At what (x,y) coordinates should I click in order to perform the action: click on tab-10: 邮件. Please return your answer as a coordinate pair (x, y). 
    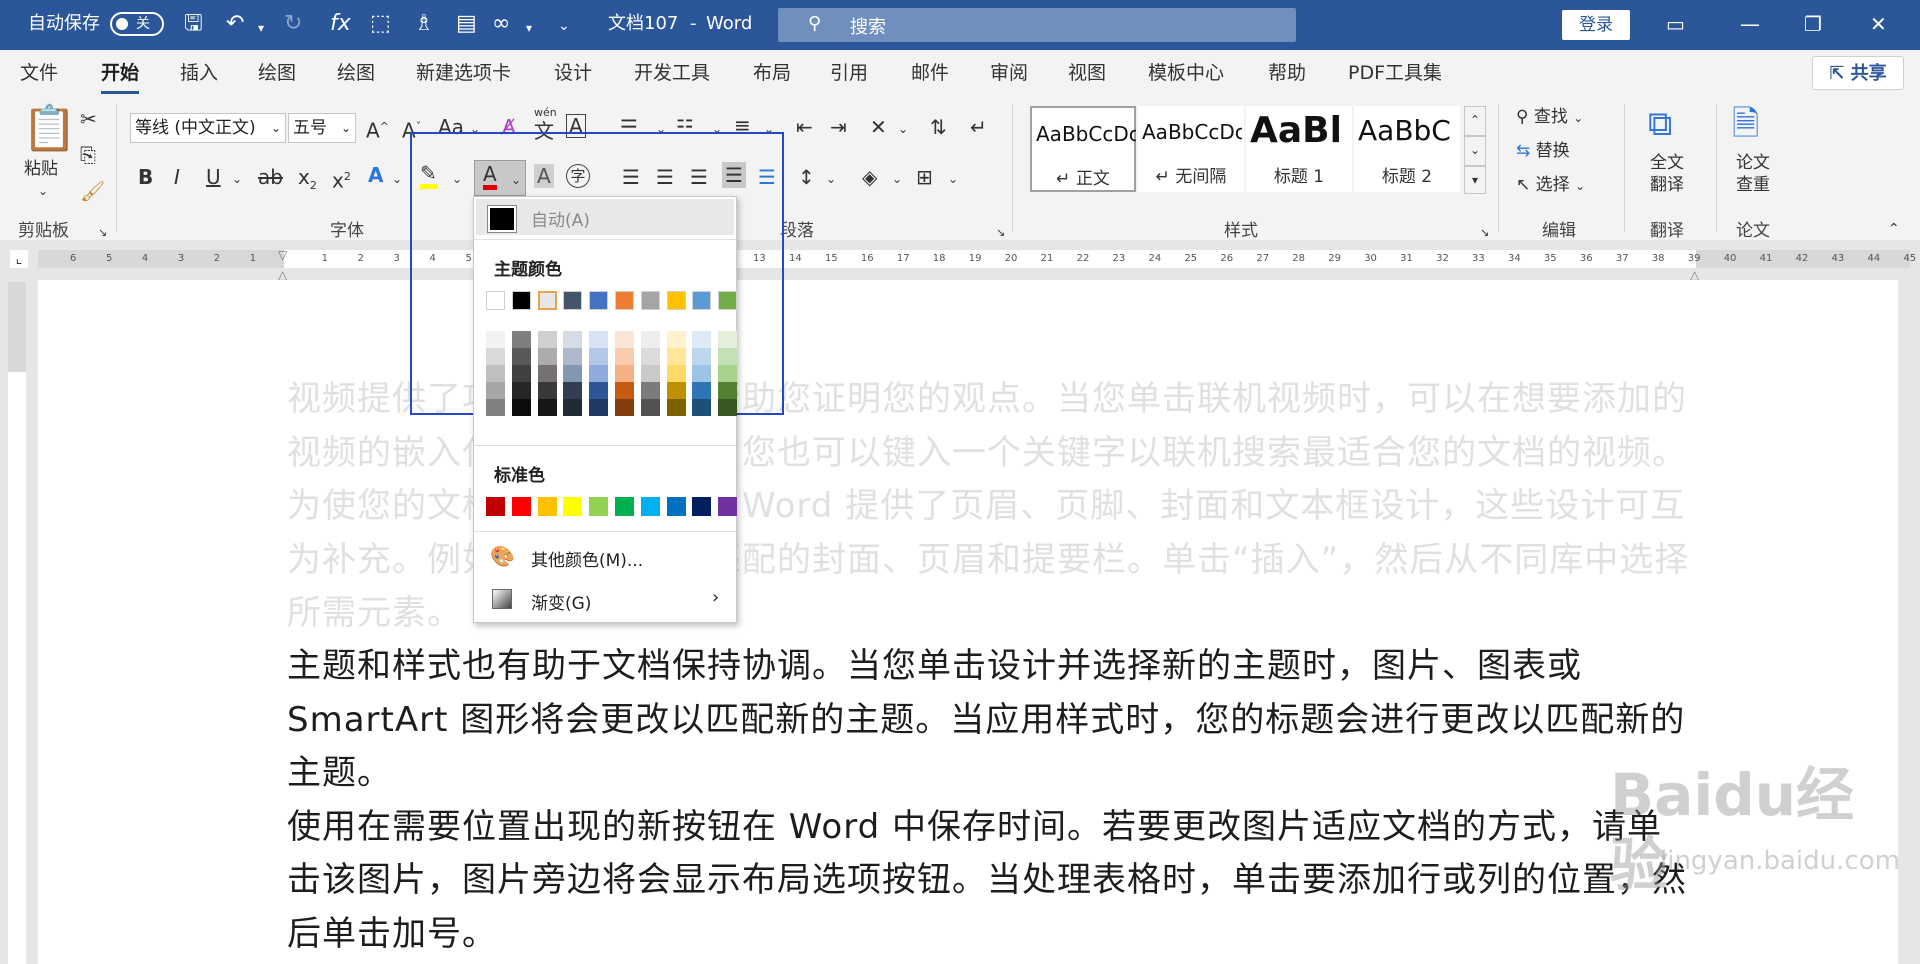
    Looking at the image, I should click on (930, 73).